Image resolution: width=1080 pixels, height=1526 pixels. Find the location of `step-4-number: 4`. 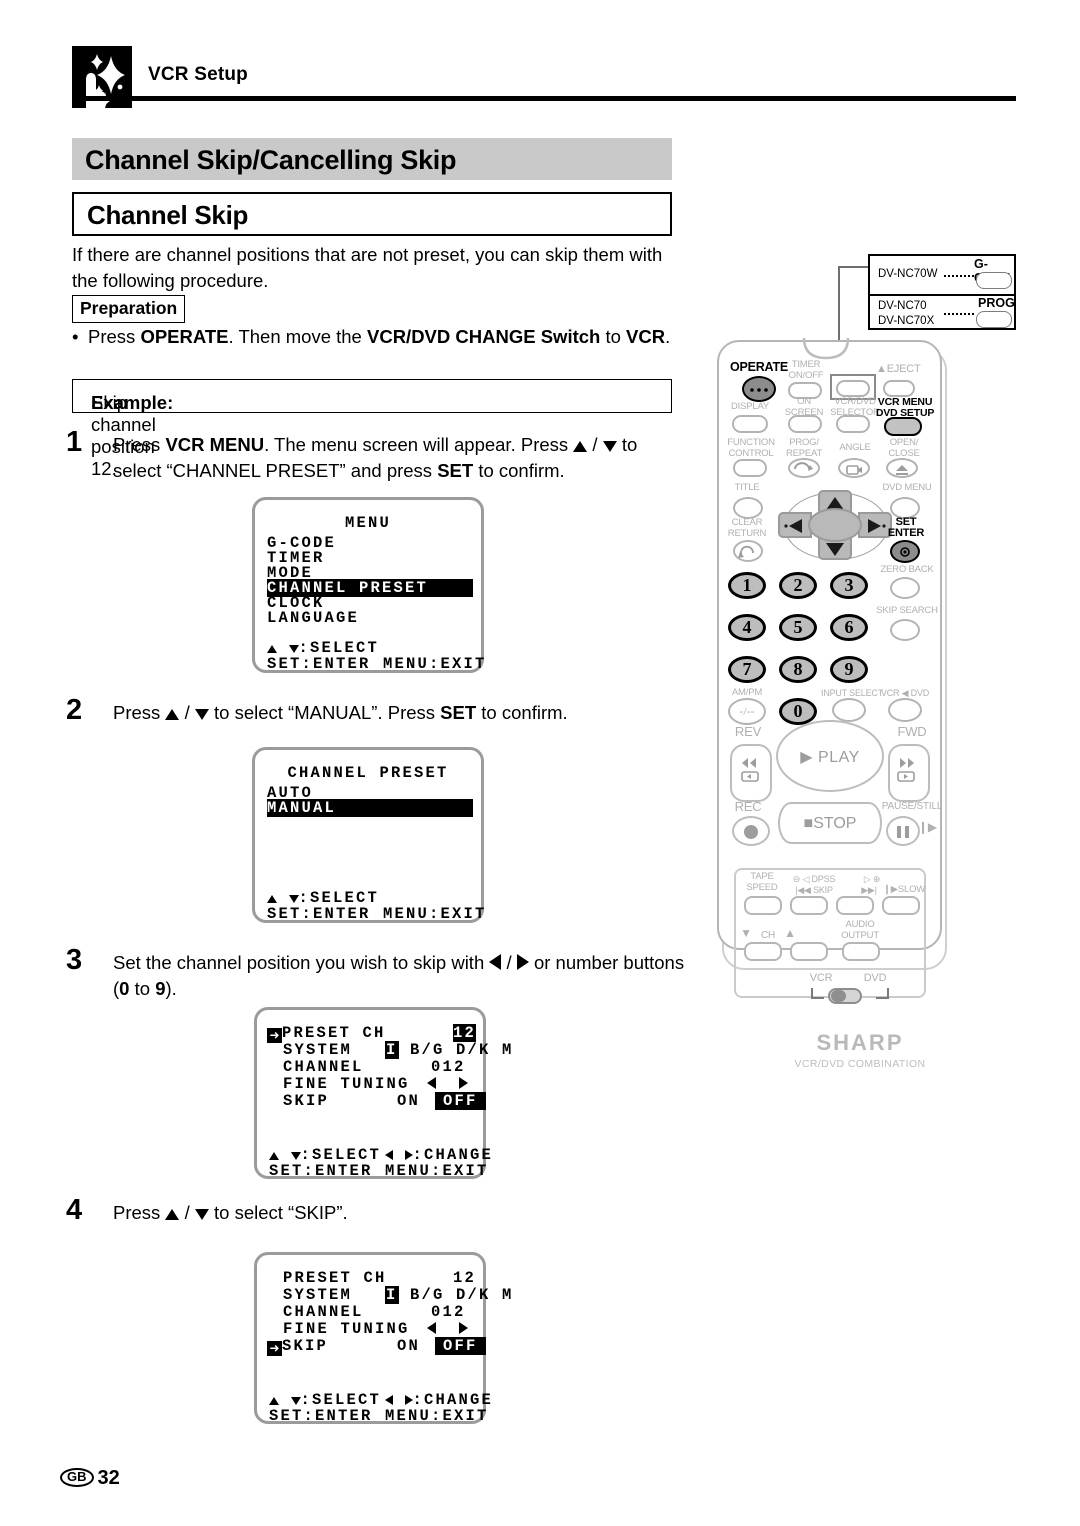

step-4-number: 4 is located at coordinates (74, 1210).